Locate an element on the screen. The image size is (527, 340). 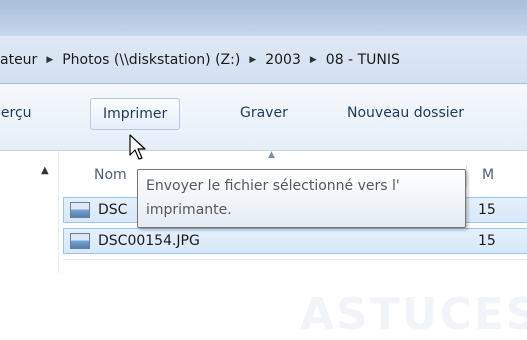
sort-ascending-icon: ▲ is located at coordinates (271, 155).